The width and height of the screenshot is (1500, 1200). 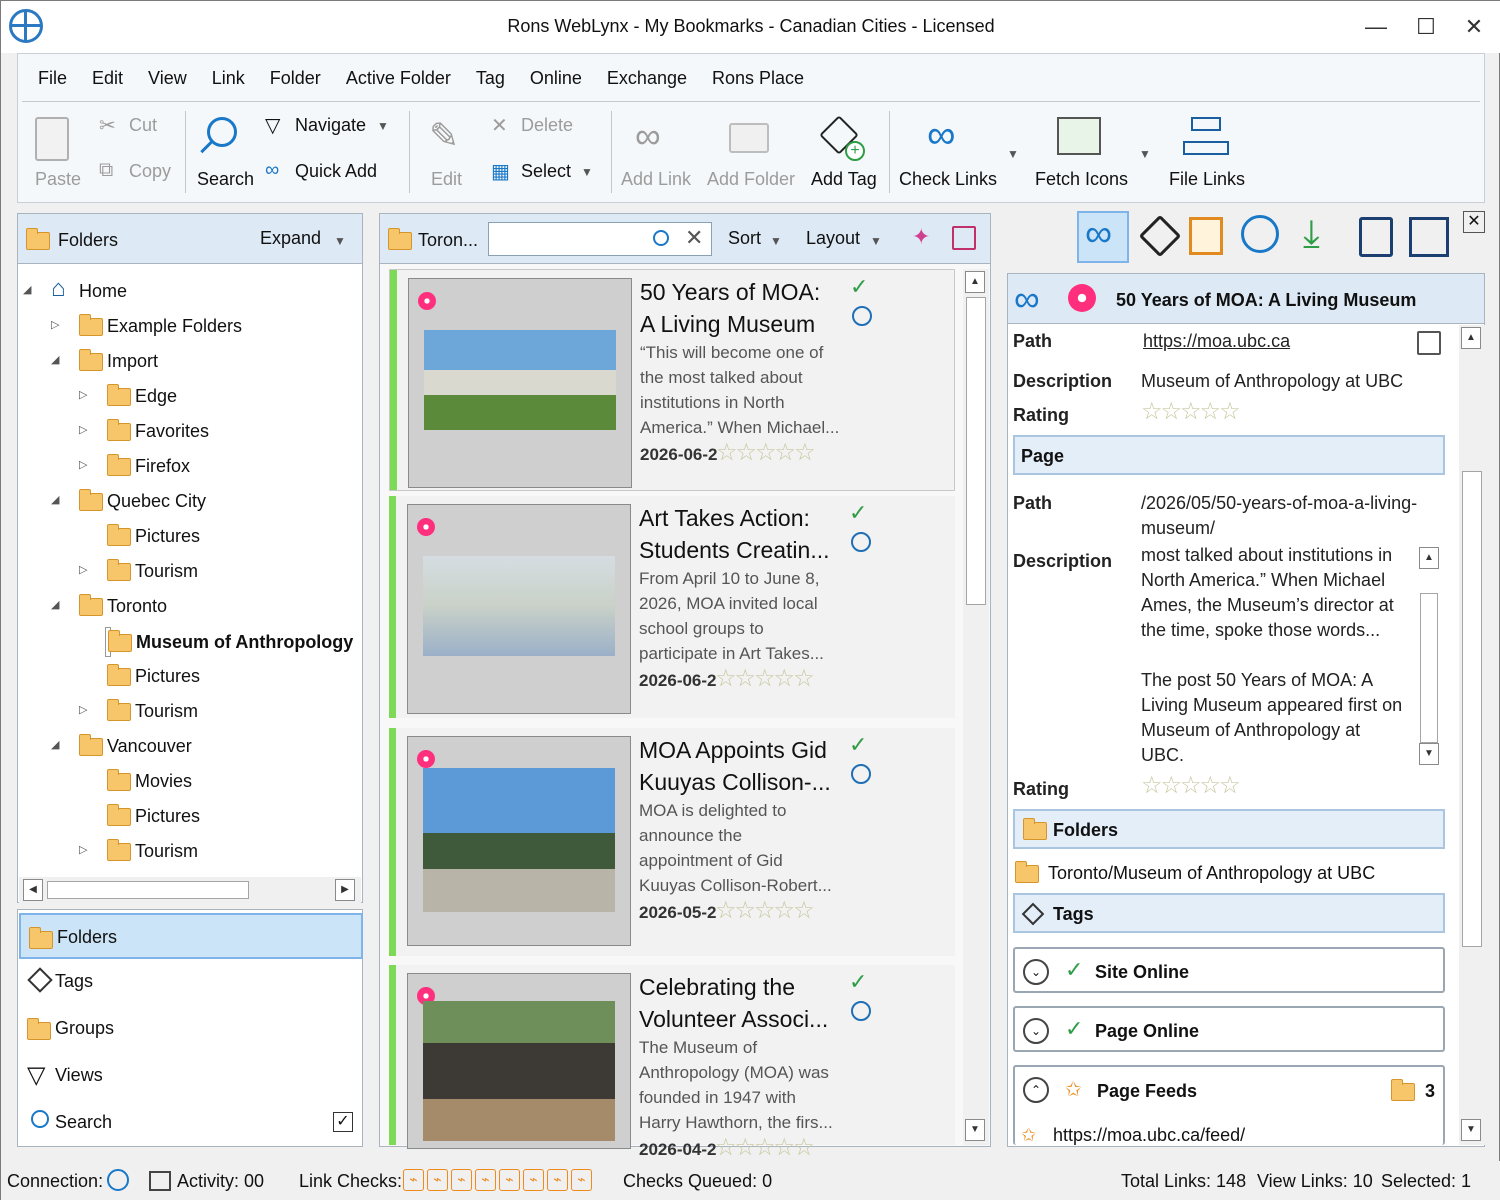 I want to click on collapse-circle-icon: ⌃, so click(x=1036, y=1090).